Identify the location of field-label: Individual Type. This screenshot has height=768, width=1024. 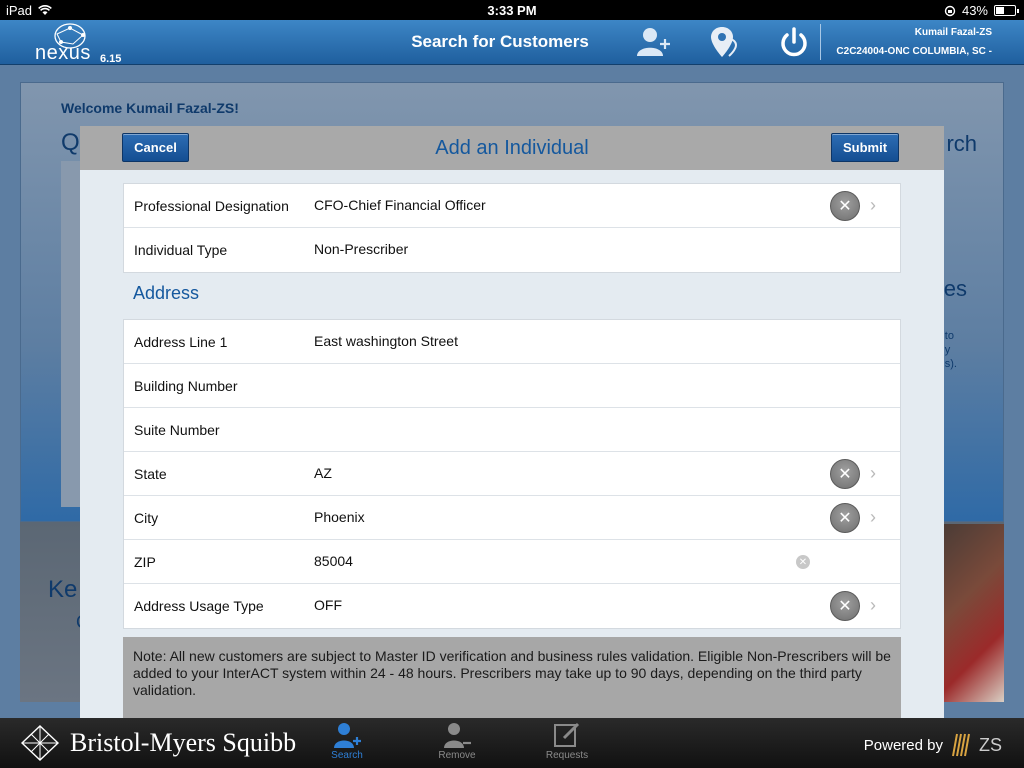
(181, 250).